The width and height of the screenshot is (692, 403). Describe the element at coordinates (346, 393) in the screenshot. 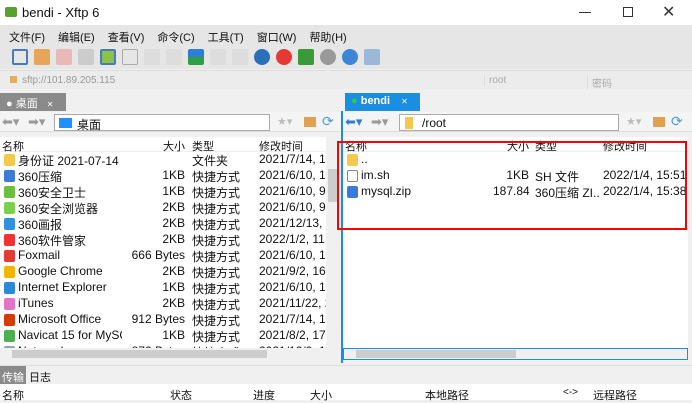

I see `transfer-header: 名称 状态 进度 大小 本地路径 <-> 远程路径` at that location.